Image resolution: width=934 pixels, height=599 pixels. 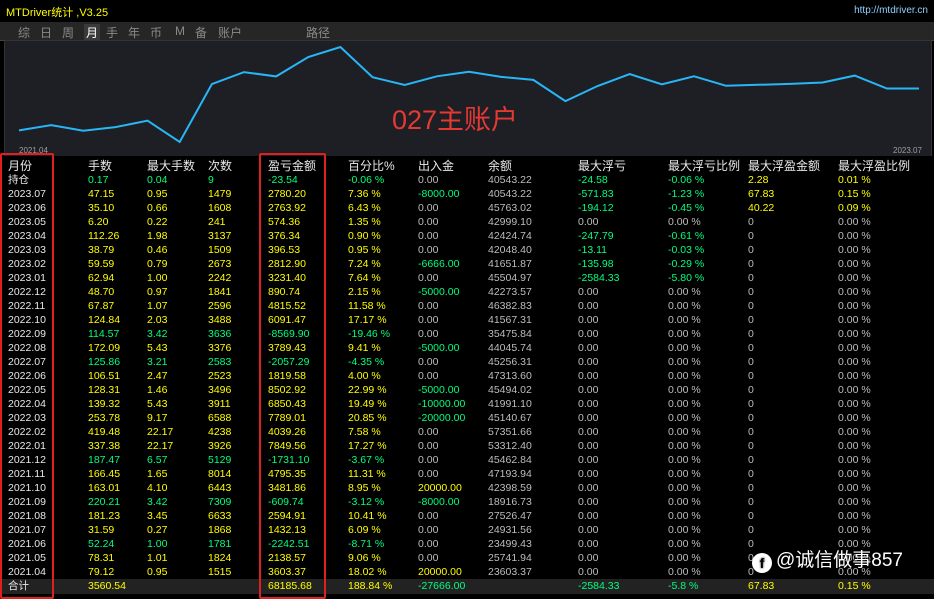 I want to click on tab-week: 周, so click(x=68, y=32).